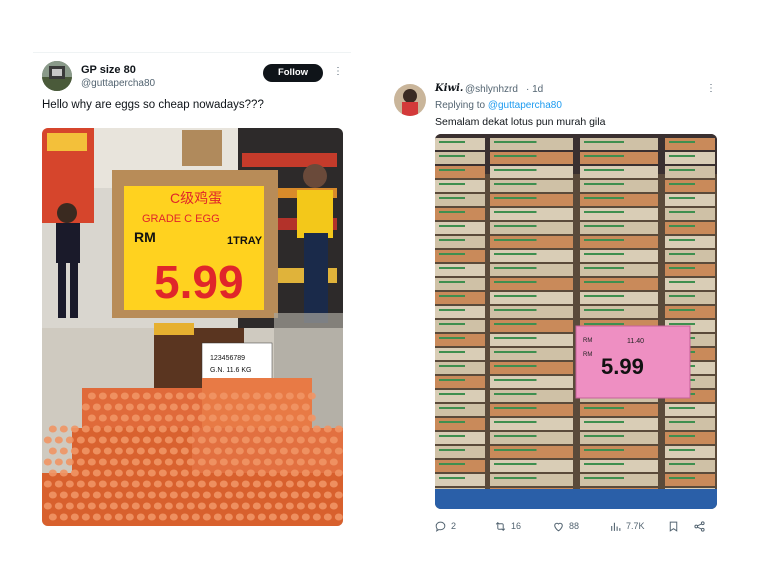  What do you see at coordinates (449, 88) in the screenshot?
I see `display-name: Kiwi.` at bounding box center [449, 88].